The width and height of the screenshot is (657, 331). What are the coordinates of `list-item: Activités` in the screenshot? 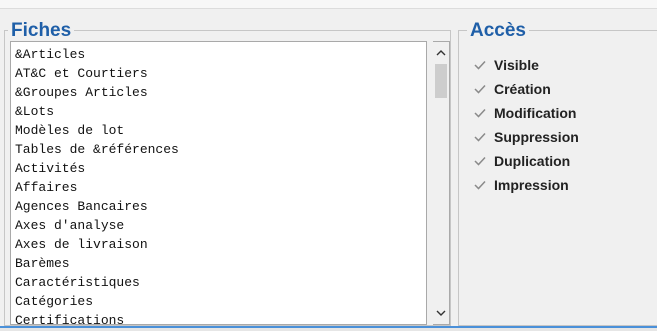 It's located at (220, 168).